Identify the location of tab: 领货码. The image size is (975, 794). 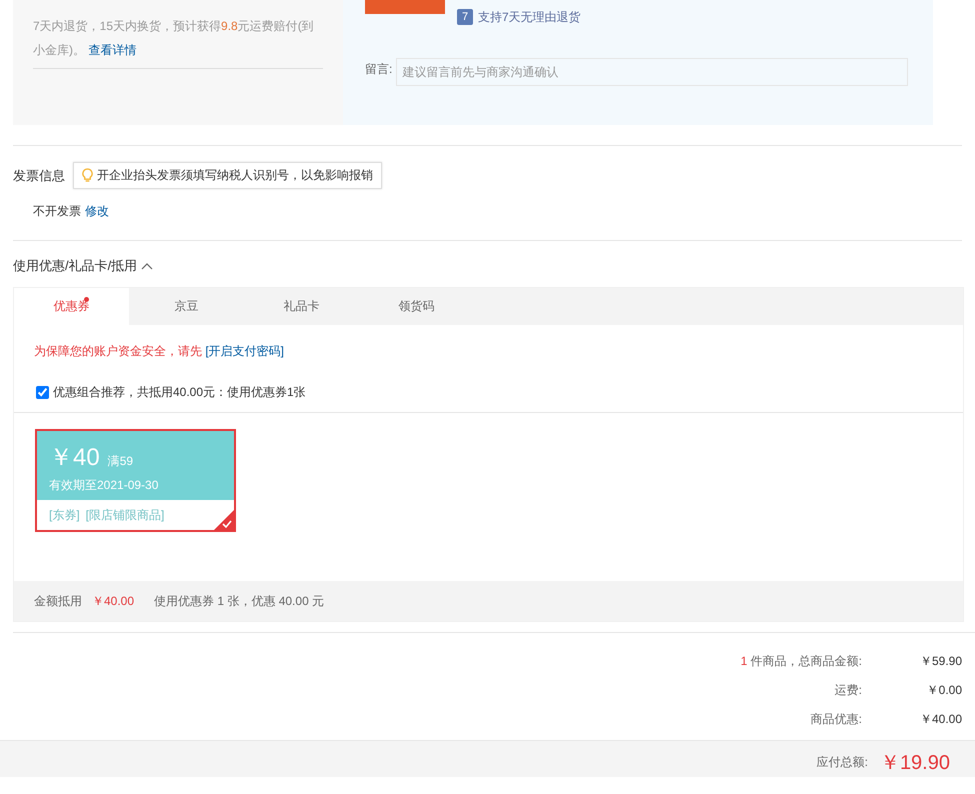
(416, 306).